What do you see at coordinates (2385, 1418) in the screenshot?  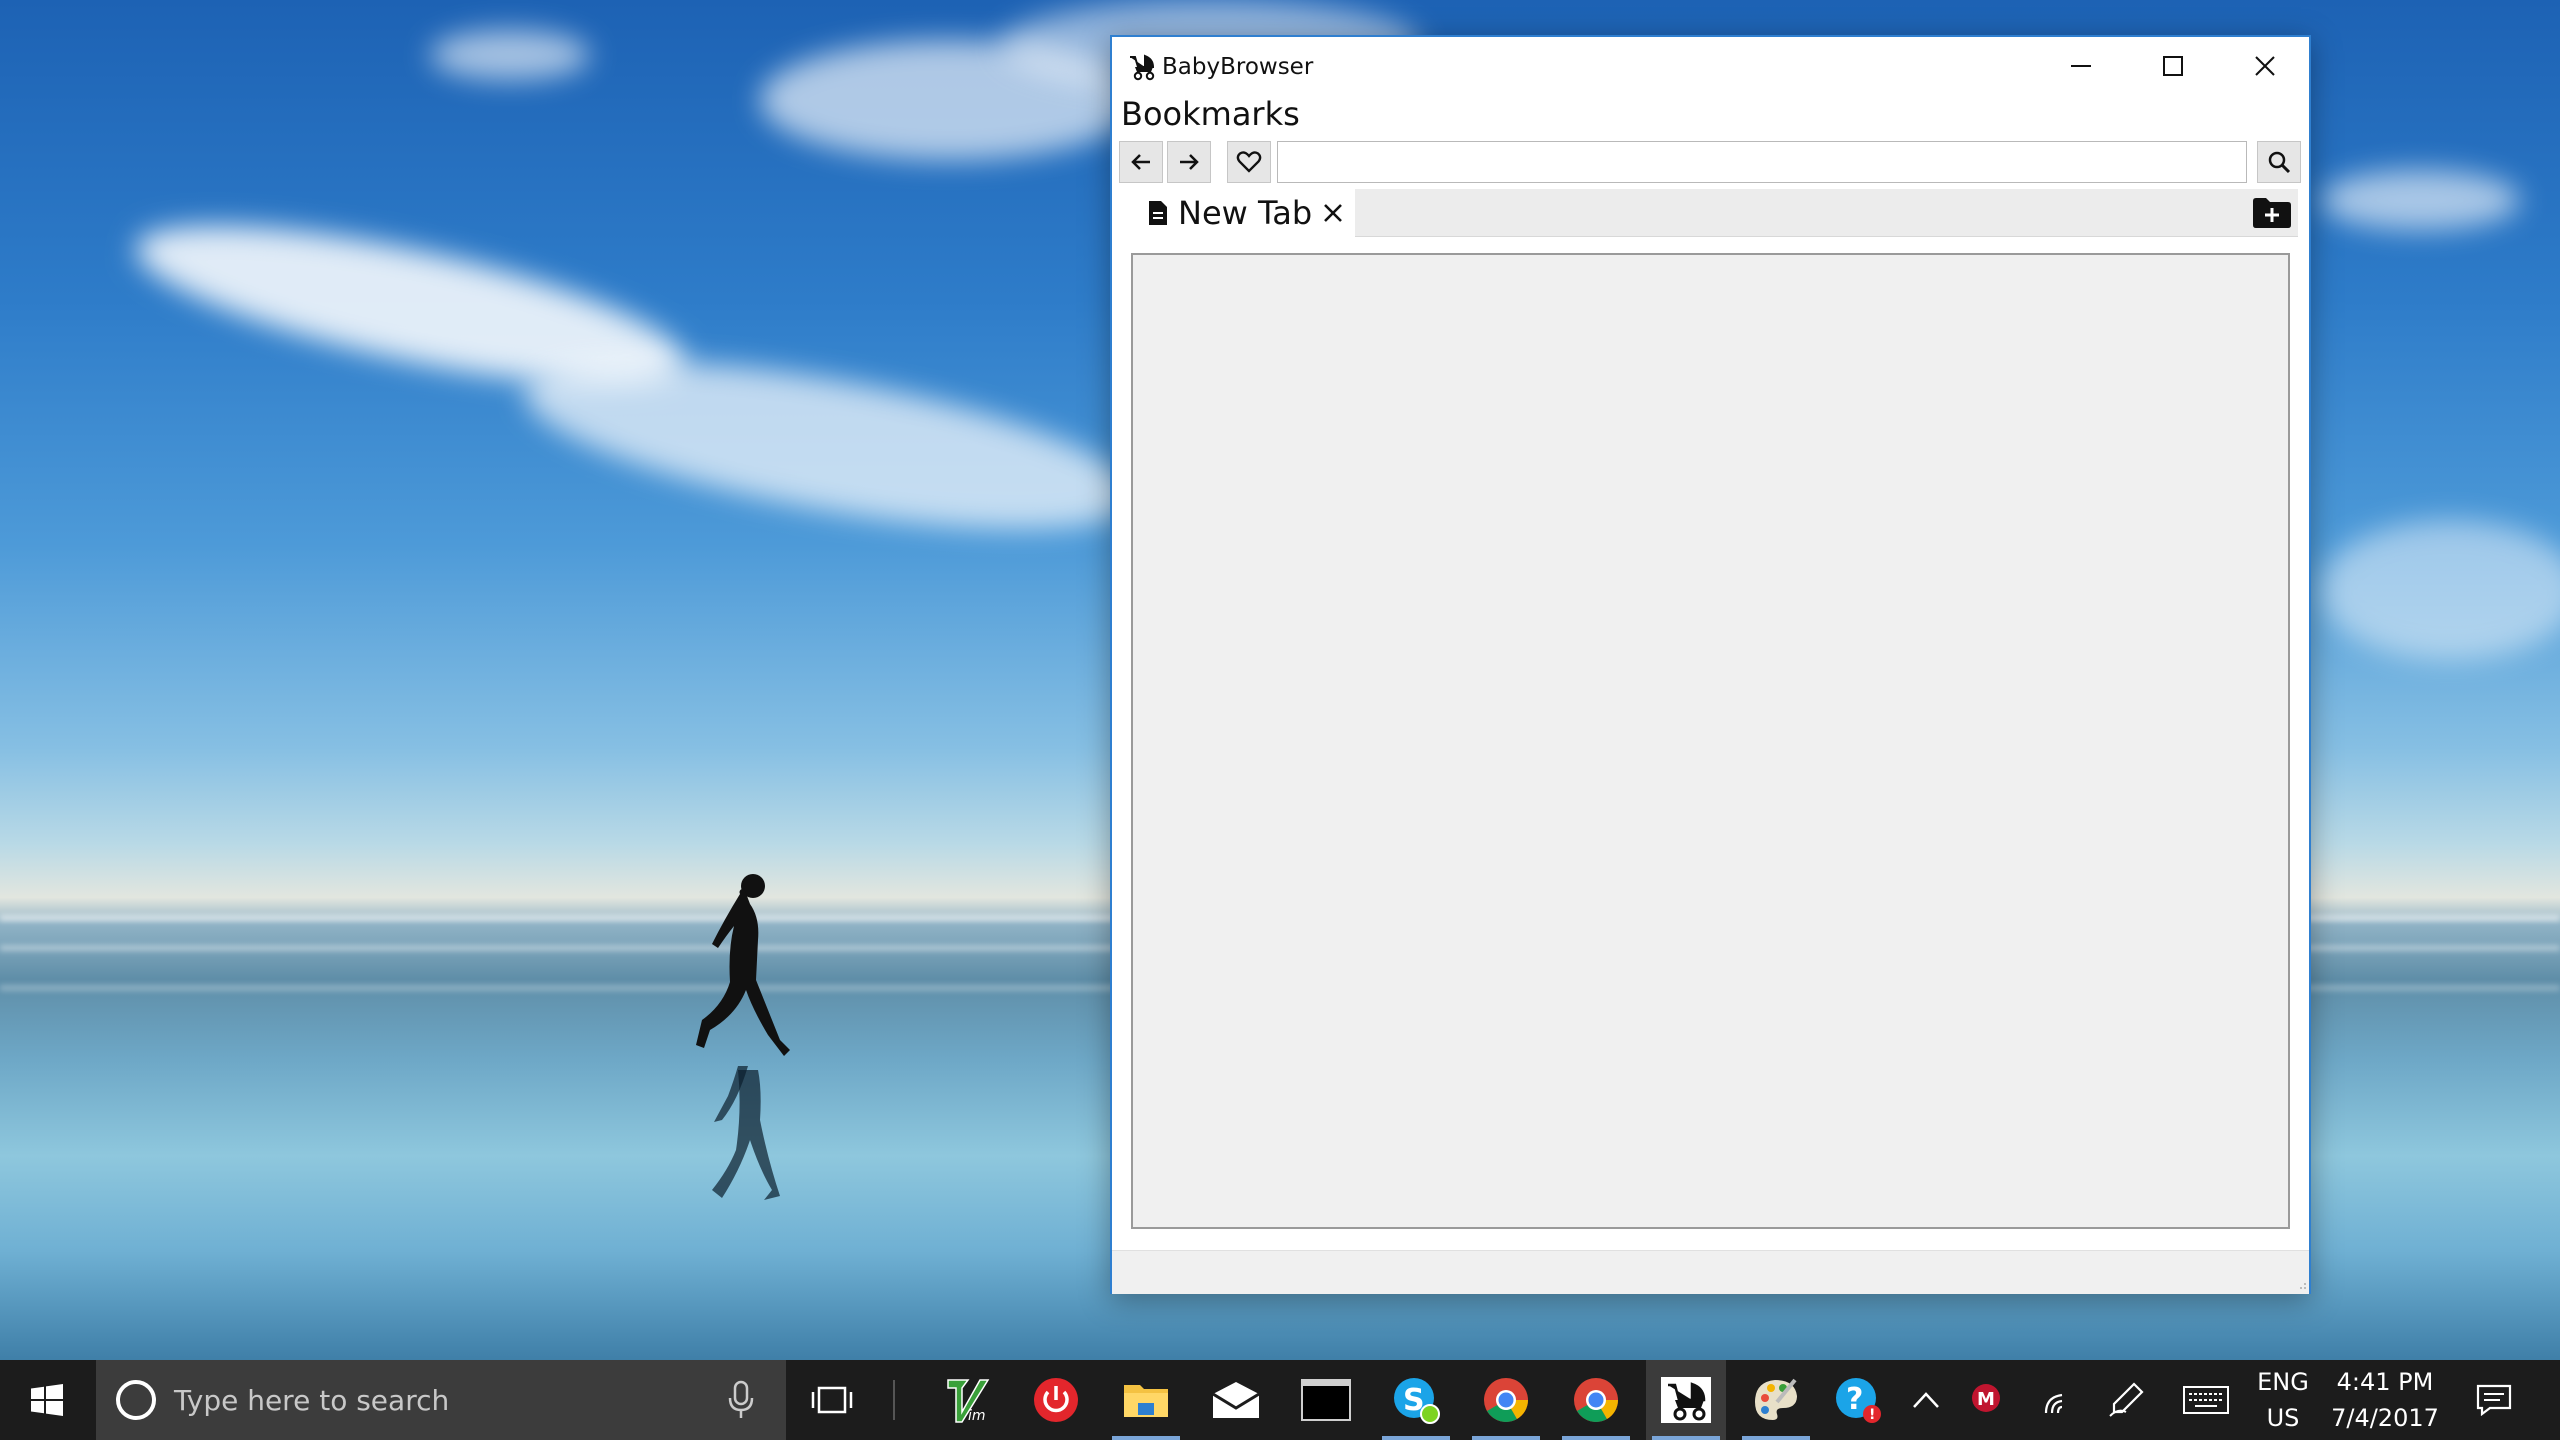 I see `clock-date: 7/4/2017` at bounding box center [2385, 1418].